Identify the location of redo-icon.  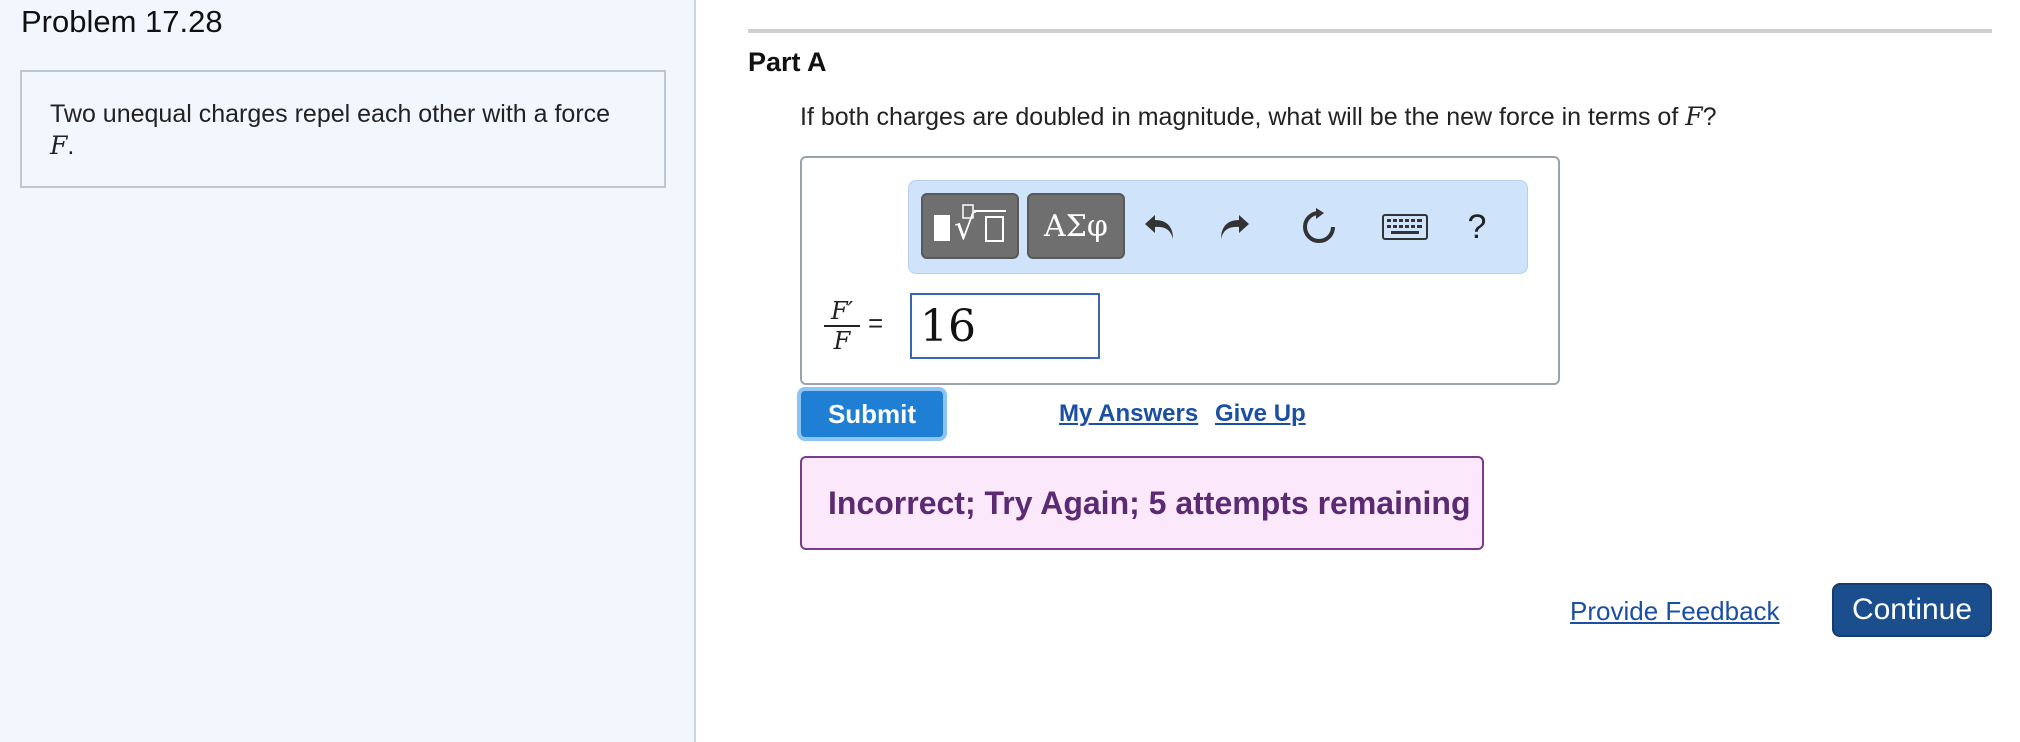
(1233, 227).